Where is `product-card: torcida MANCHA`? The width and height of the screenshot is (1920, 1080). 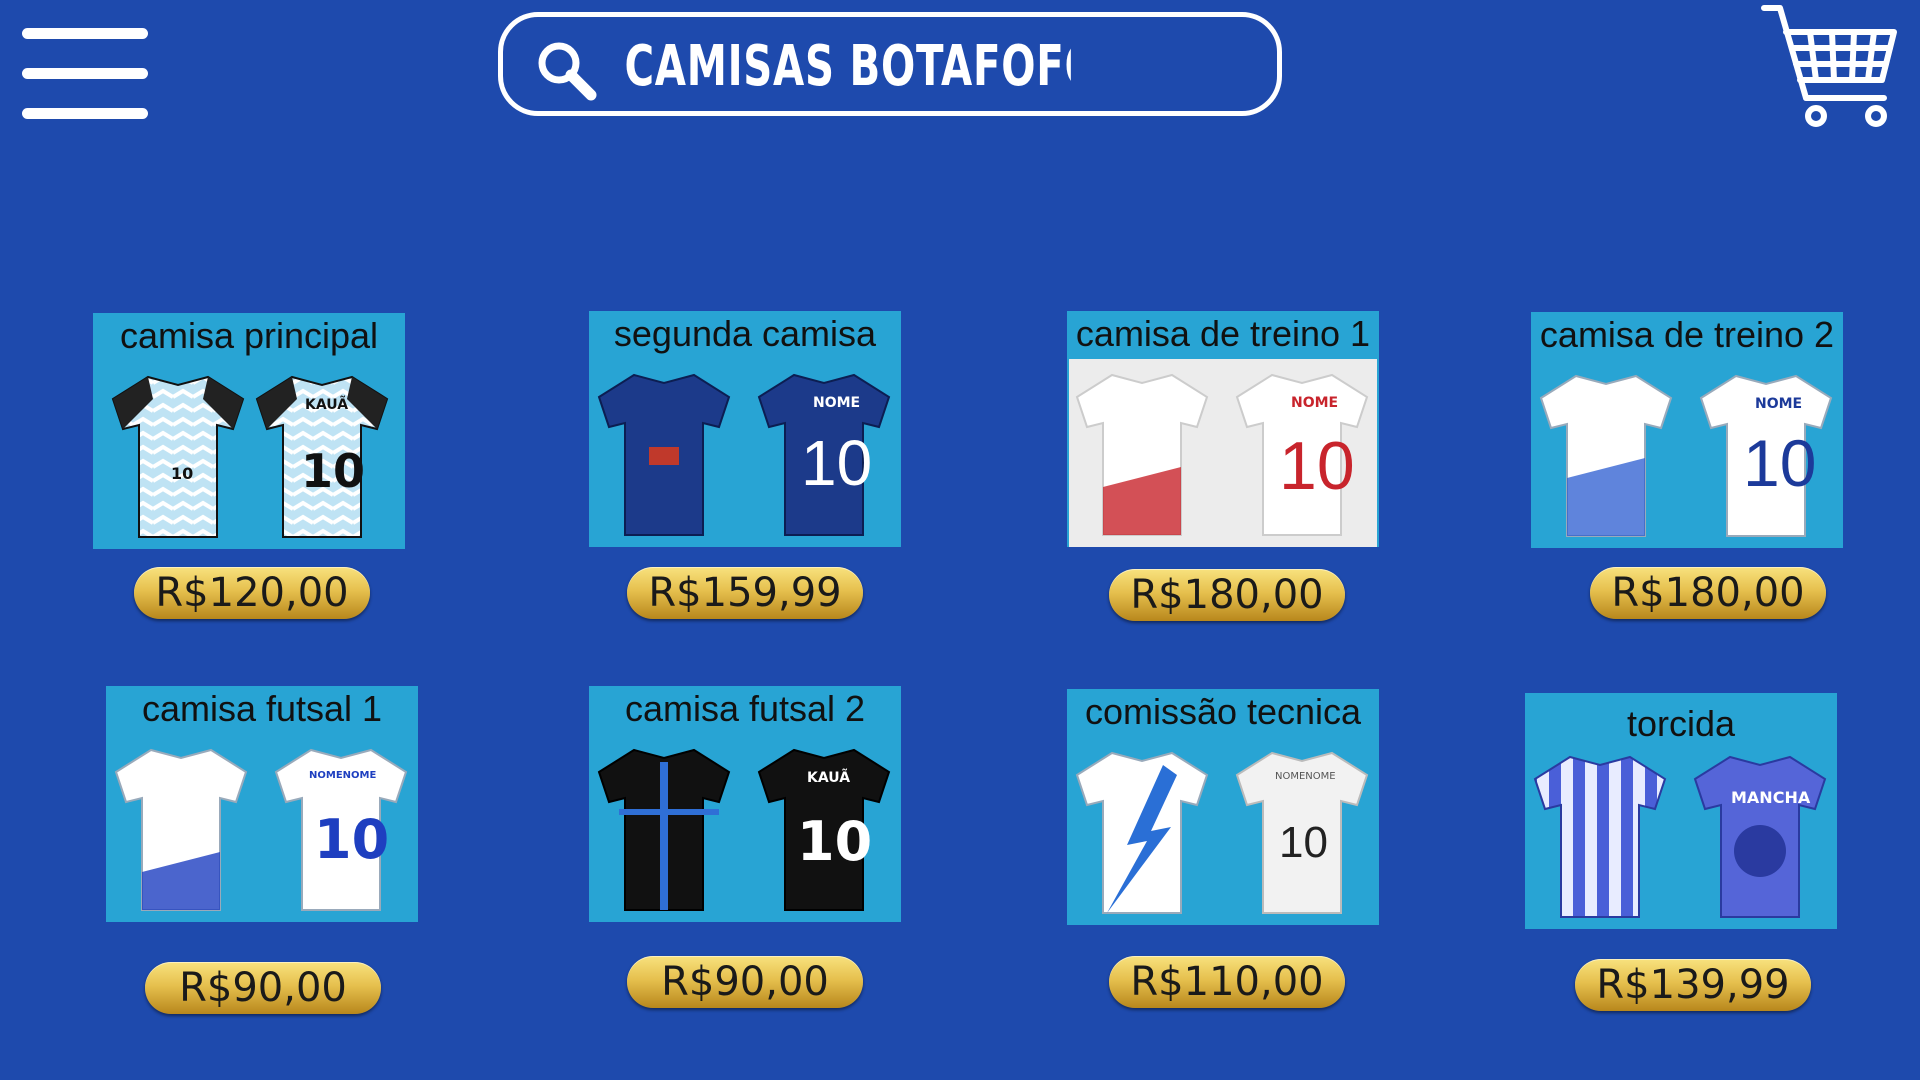
product-card: torcida MANCHA is located at coordinates (1681, 811).